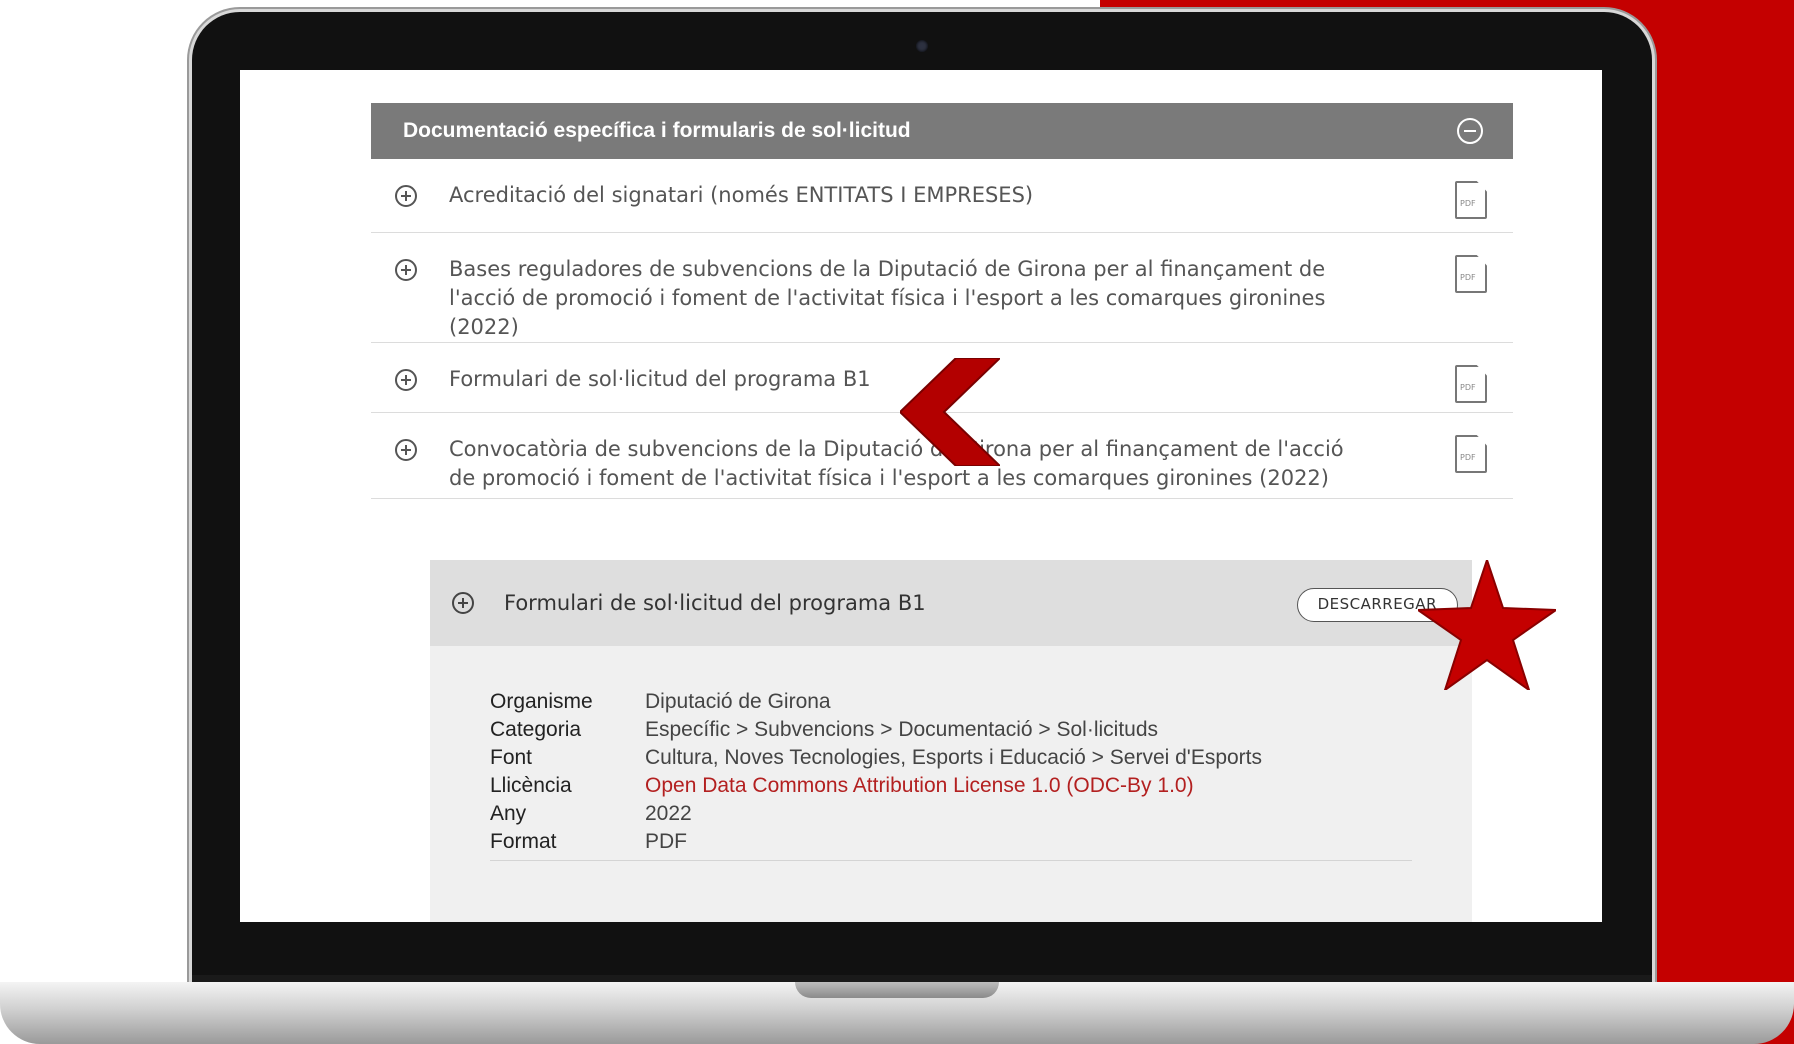 The width and height of the screenshot is (1794, 1044). Describe the element at coordinates (1487, 625) in the screenshot. I see `red-star-icon` at that location.